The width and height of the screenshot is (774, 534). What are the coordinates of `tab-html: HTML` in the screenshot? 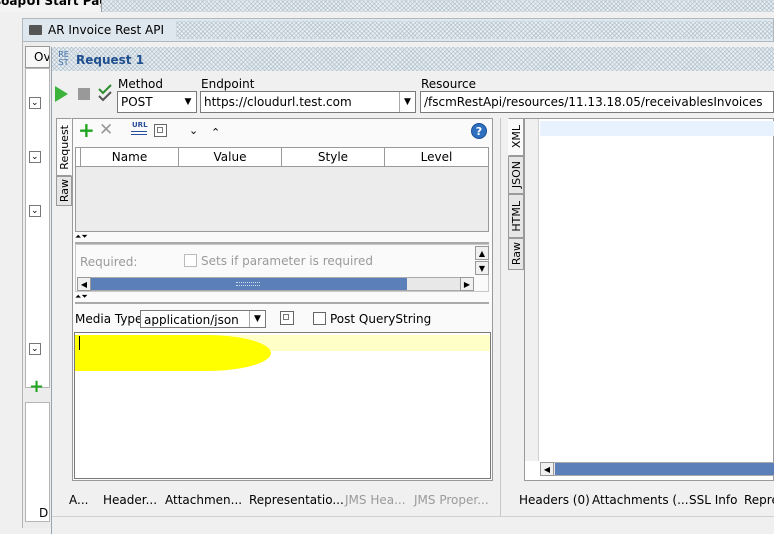 It's located at (516, 216).